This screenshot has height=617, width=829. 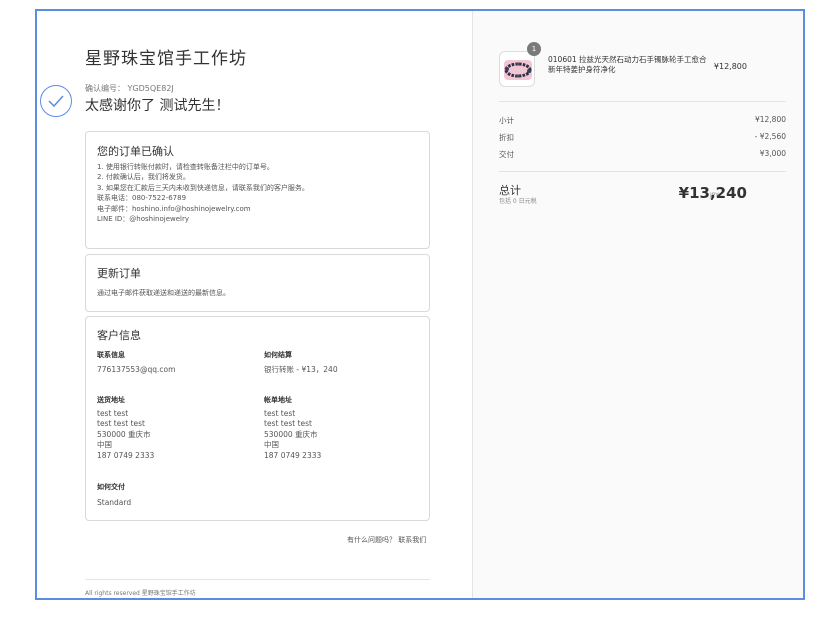 What do you see at coordinates (278, 355) in the screenshot?
I see `payment-label: 如何结算` at bounding box center [278, 355].